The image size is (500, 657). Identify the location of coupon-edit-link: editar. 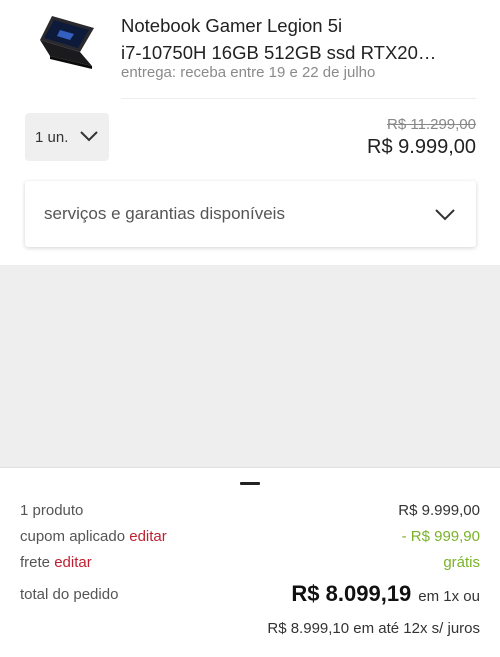
(148, 536).